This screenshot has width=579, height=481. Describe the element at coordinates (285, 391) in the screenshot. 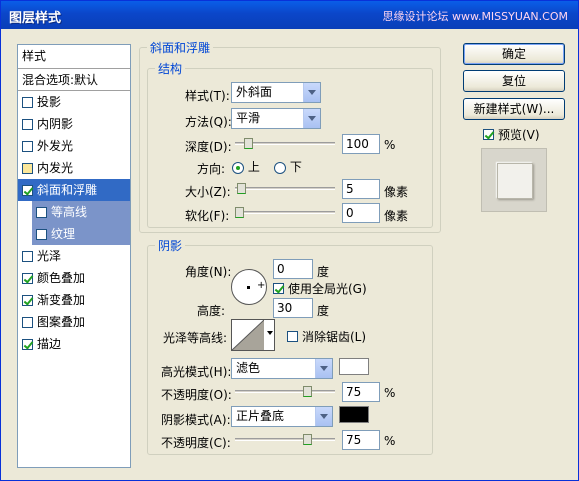

I see `highlight-opacity-slider` at that location.